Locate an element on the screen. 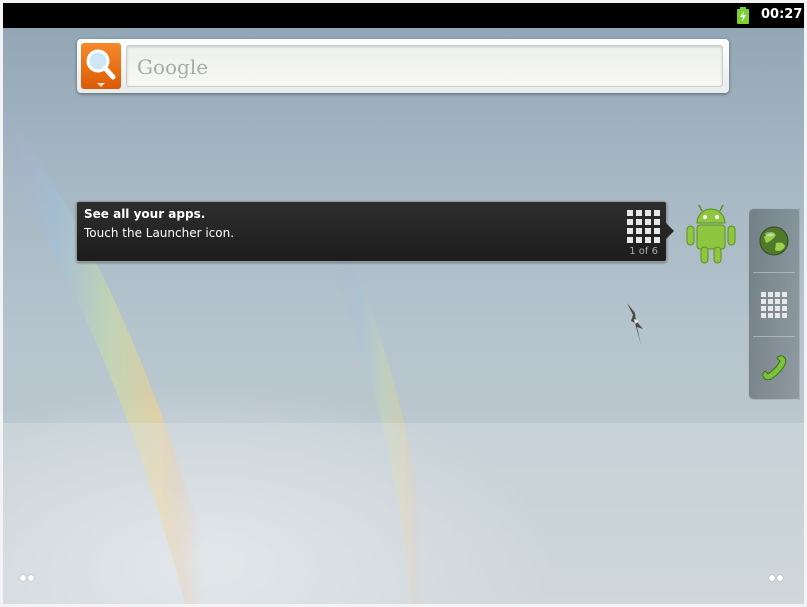  google-search-widget: Google is located at coordinates (403, 66).